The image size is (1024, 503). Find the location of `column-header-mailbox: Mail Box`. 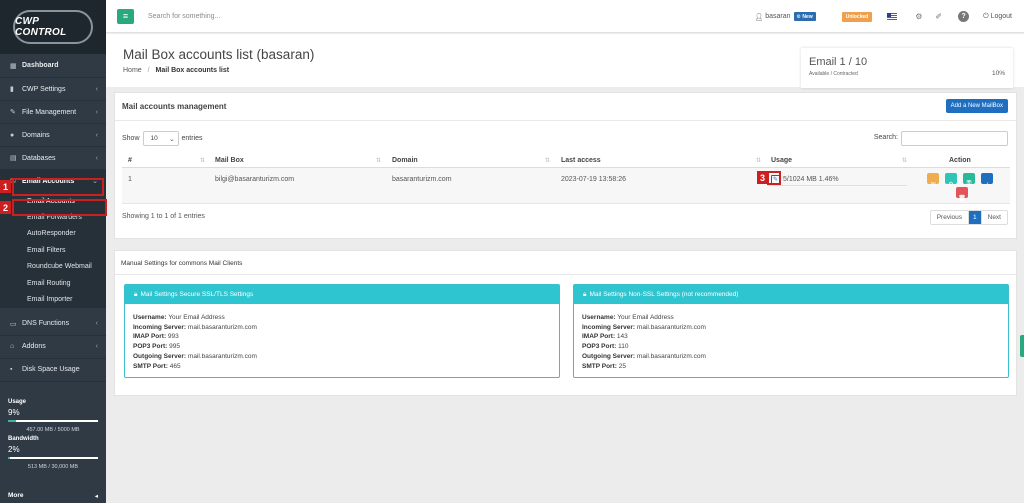

column-header-mailbox: Mail Box is located at coordinates (229, 160).